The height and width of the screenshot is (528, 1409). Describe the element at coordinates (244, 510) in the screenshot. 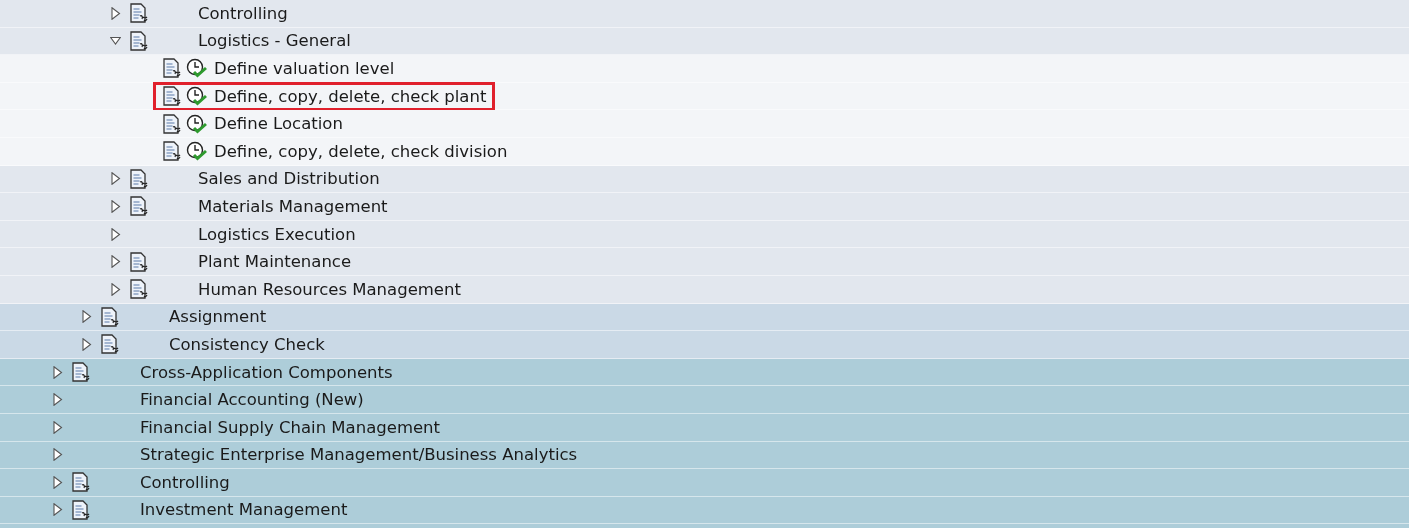

I see `tree-node-label: Investment Management` at that location.